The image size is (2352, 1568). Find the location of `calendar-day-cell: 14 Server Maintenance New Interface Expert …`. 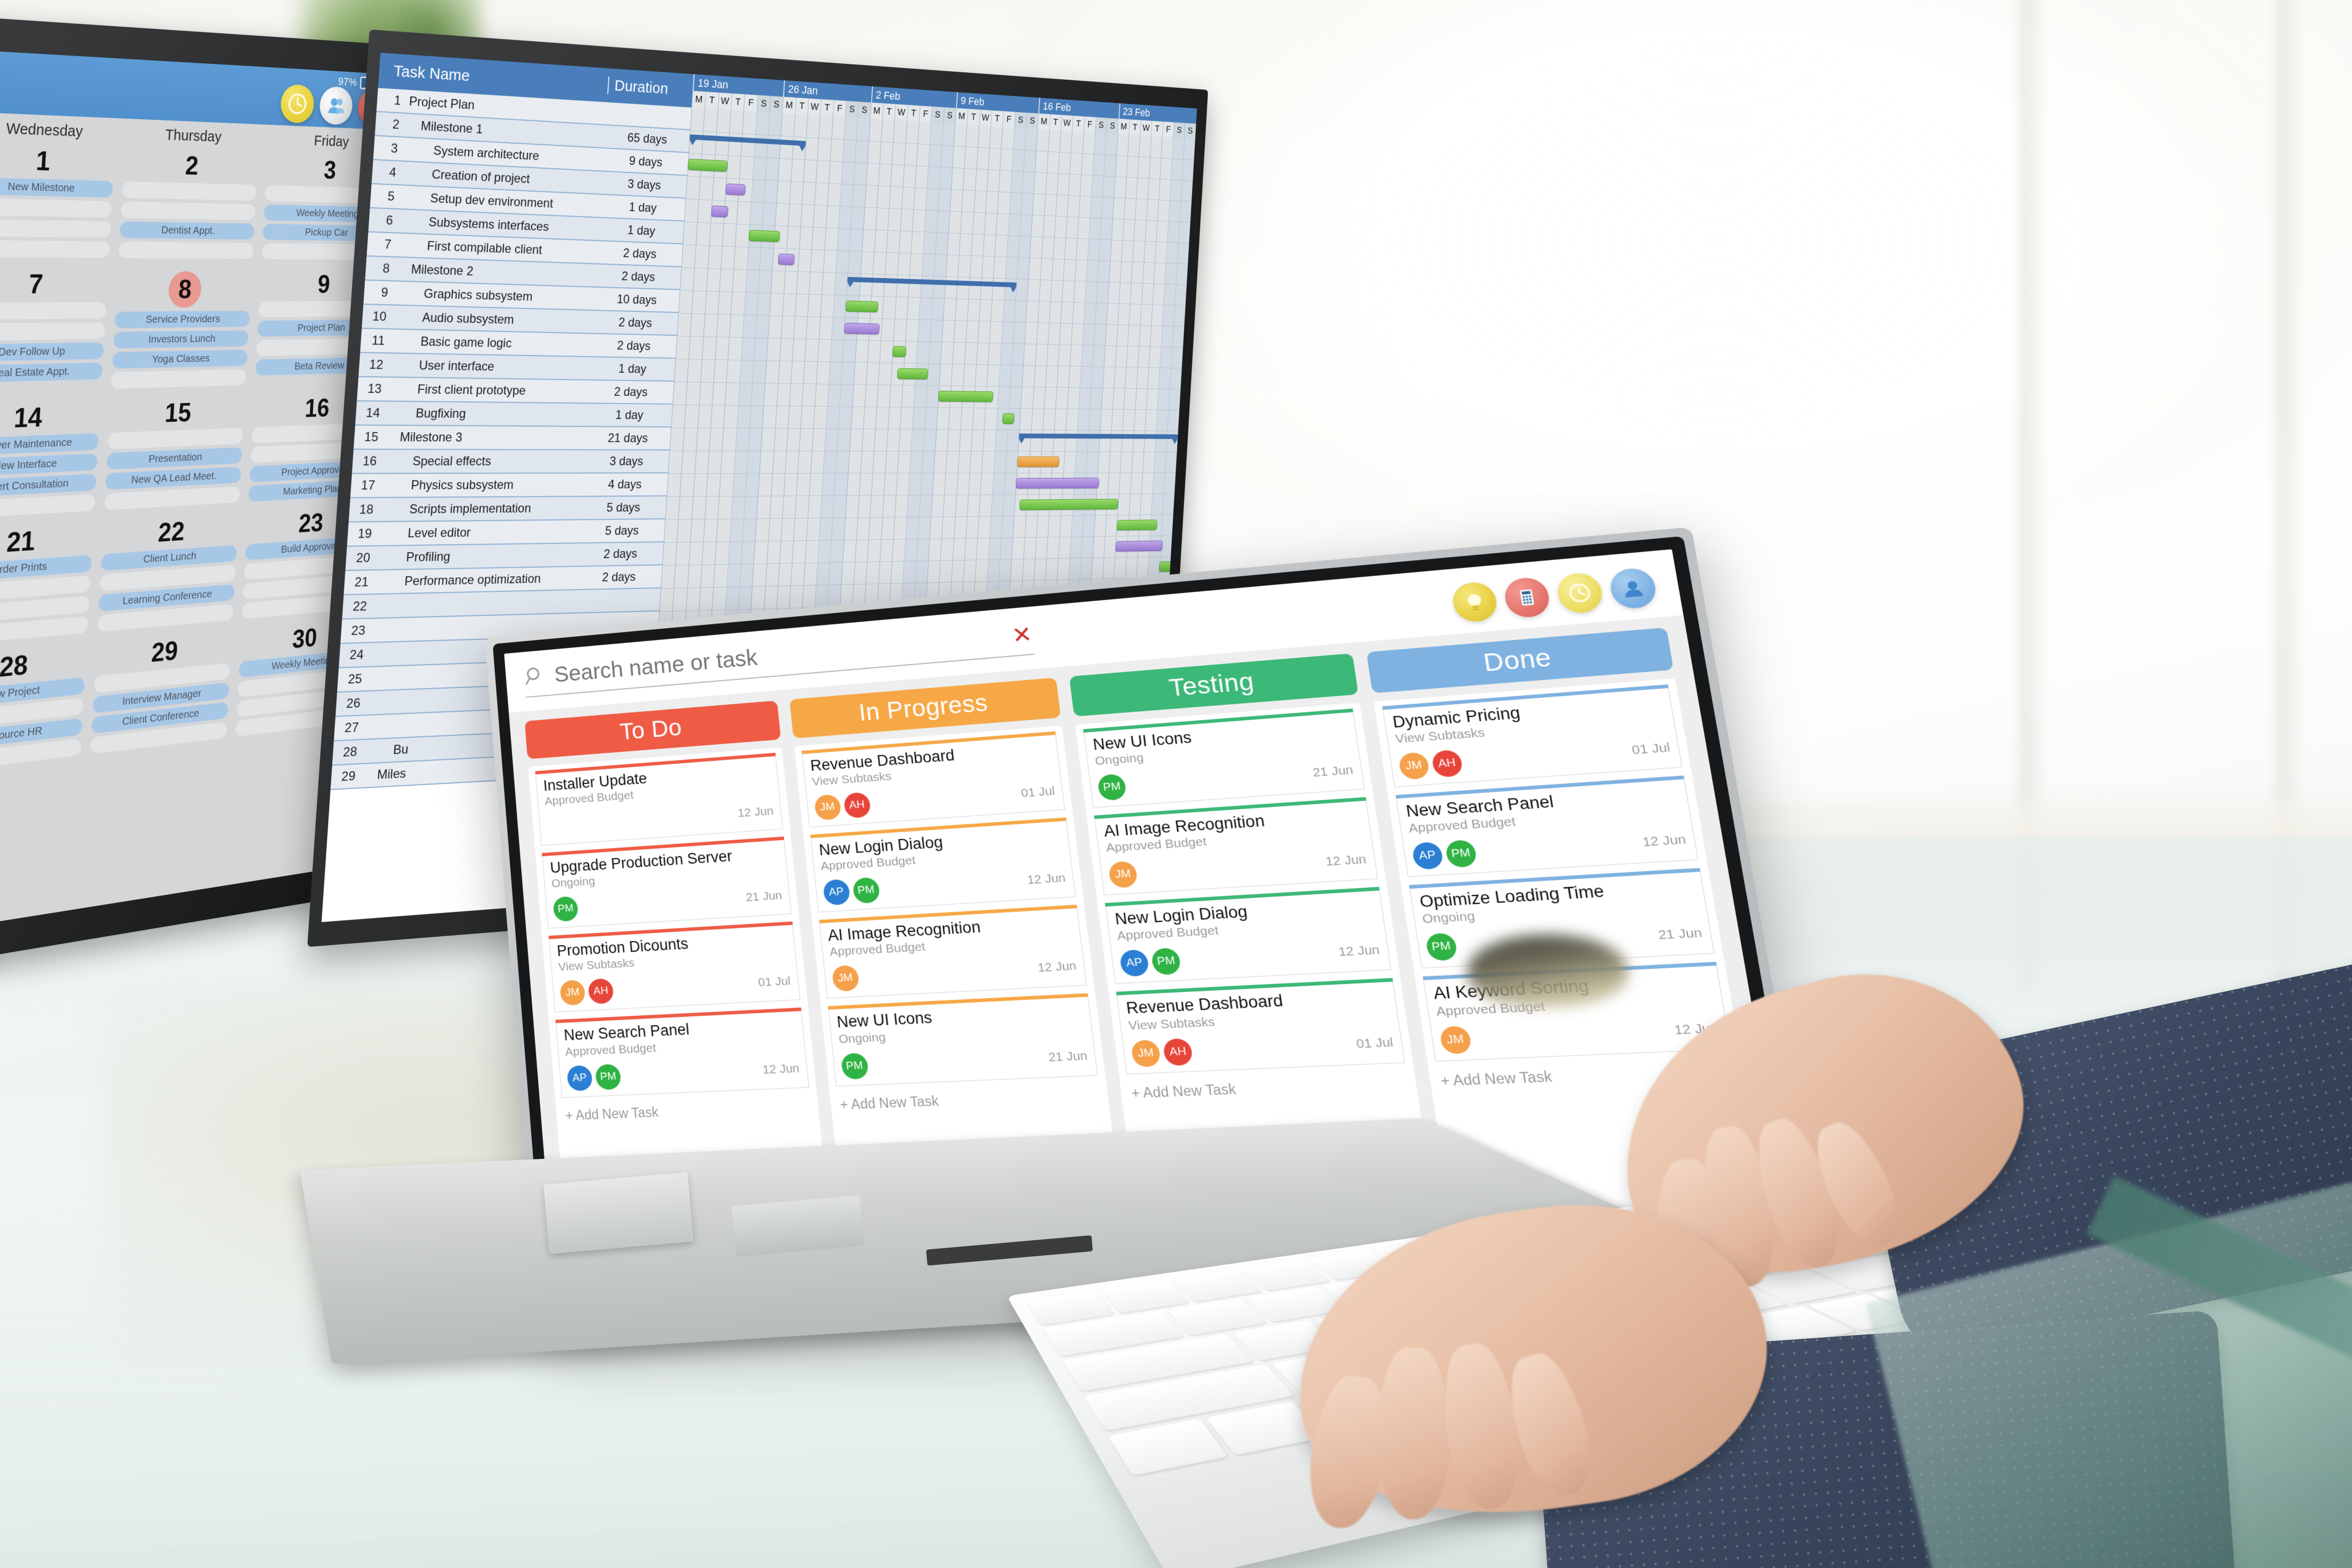

calendar-day-cell: 14 Server Maintenance New Interface Expert … is located at coordinates (52, 464).